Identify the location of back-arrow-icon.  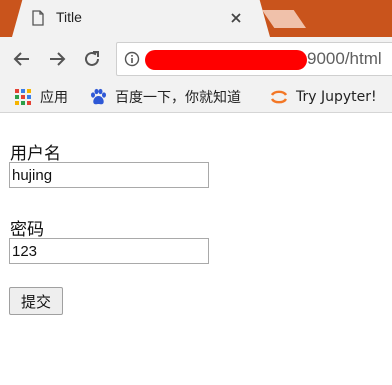
(22, 59).